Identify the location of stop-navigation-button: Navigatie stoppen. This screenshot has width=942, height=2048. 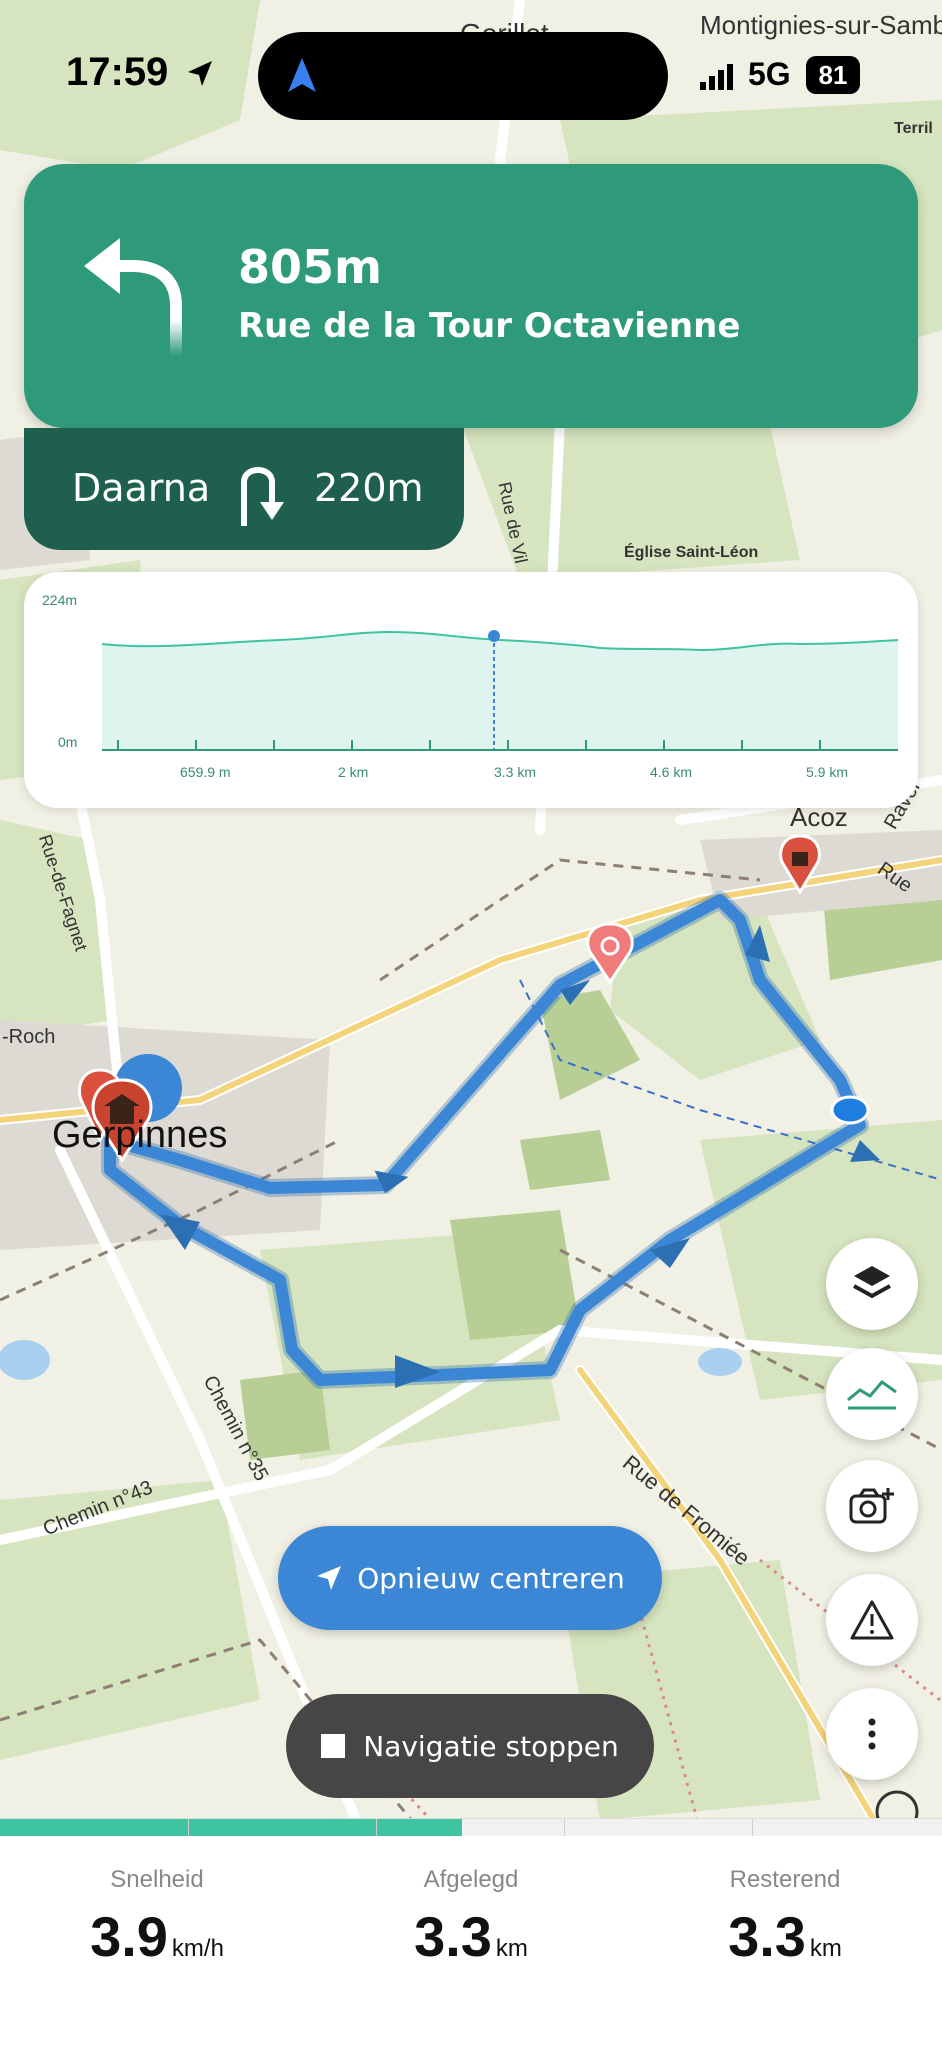
(470, 1746).